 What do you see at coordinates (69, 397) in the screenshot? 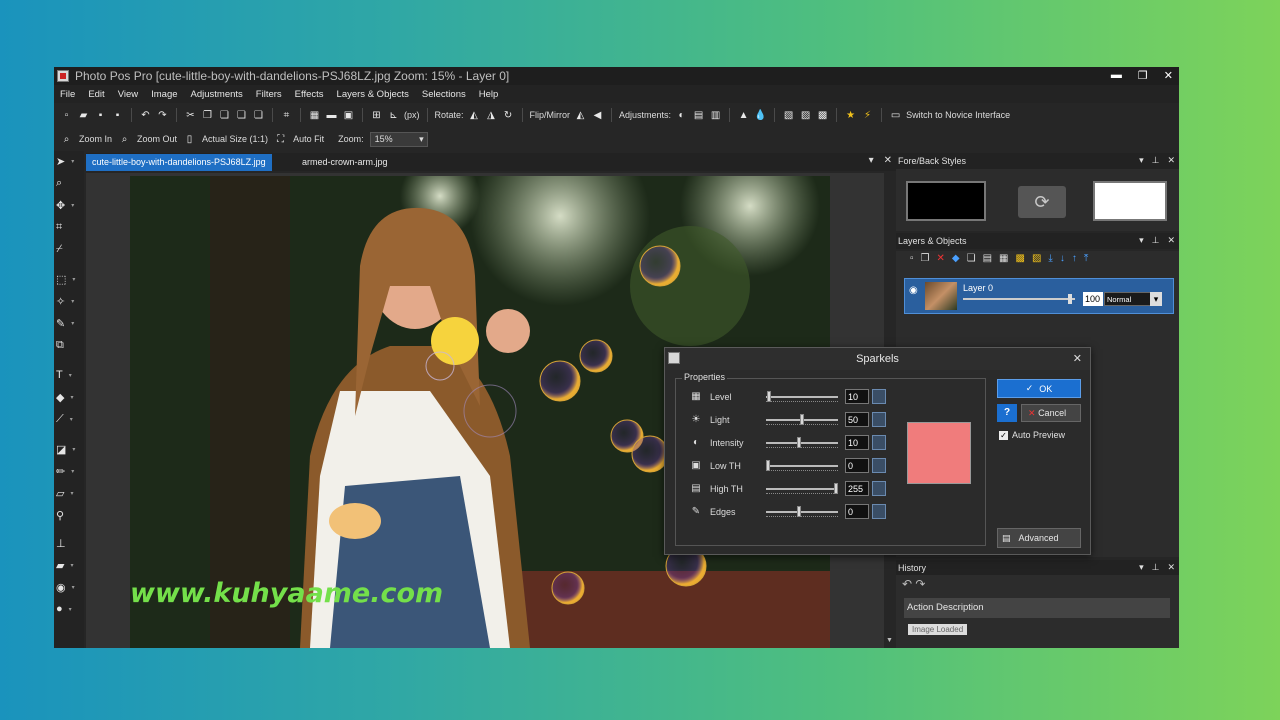
I see `shape-tool-icon: ◆ ▾` at bounding box center [69, 397].